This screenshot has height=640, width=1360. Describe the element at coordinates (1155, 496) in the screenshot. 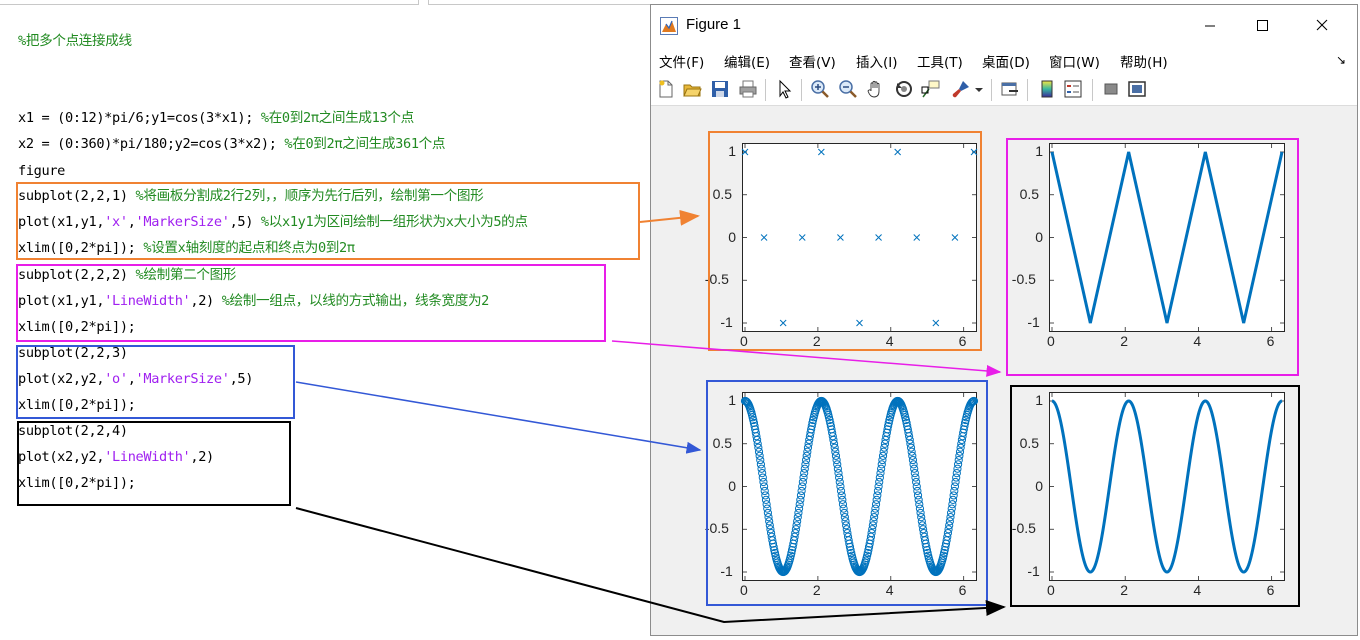

I see `highlight-box-subplot-4-figure` at that location.